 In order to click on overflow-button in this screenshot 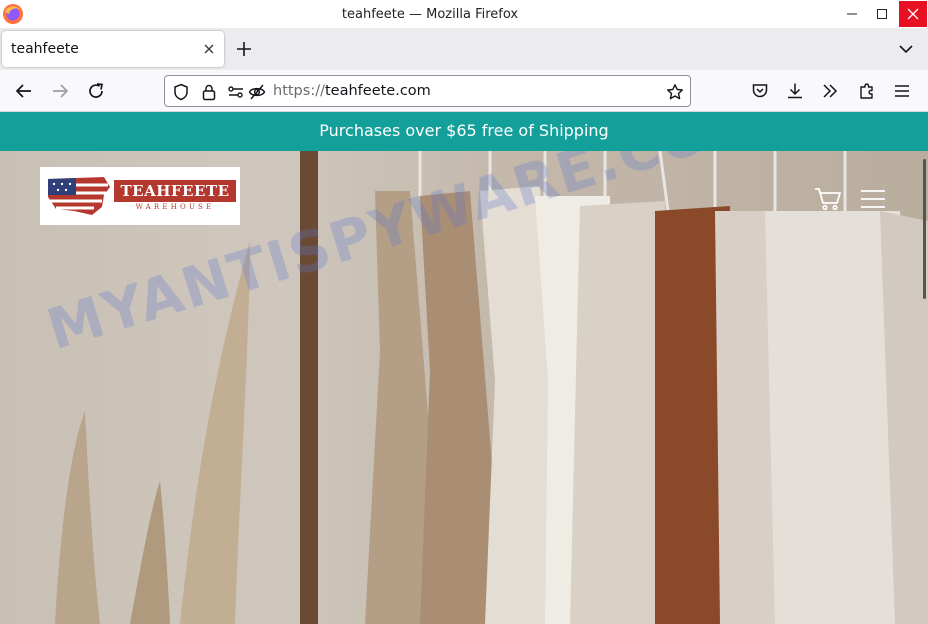, I will do `click(830, 91)`.